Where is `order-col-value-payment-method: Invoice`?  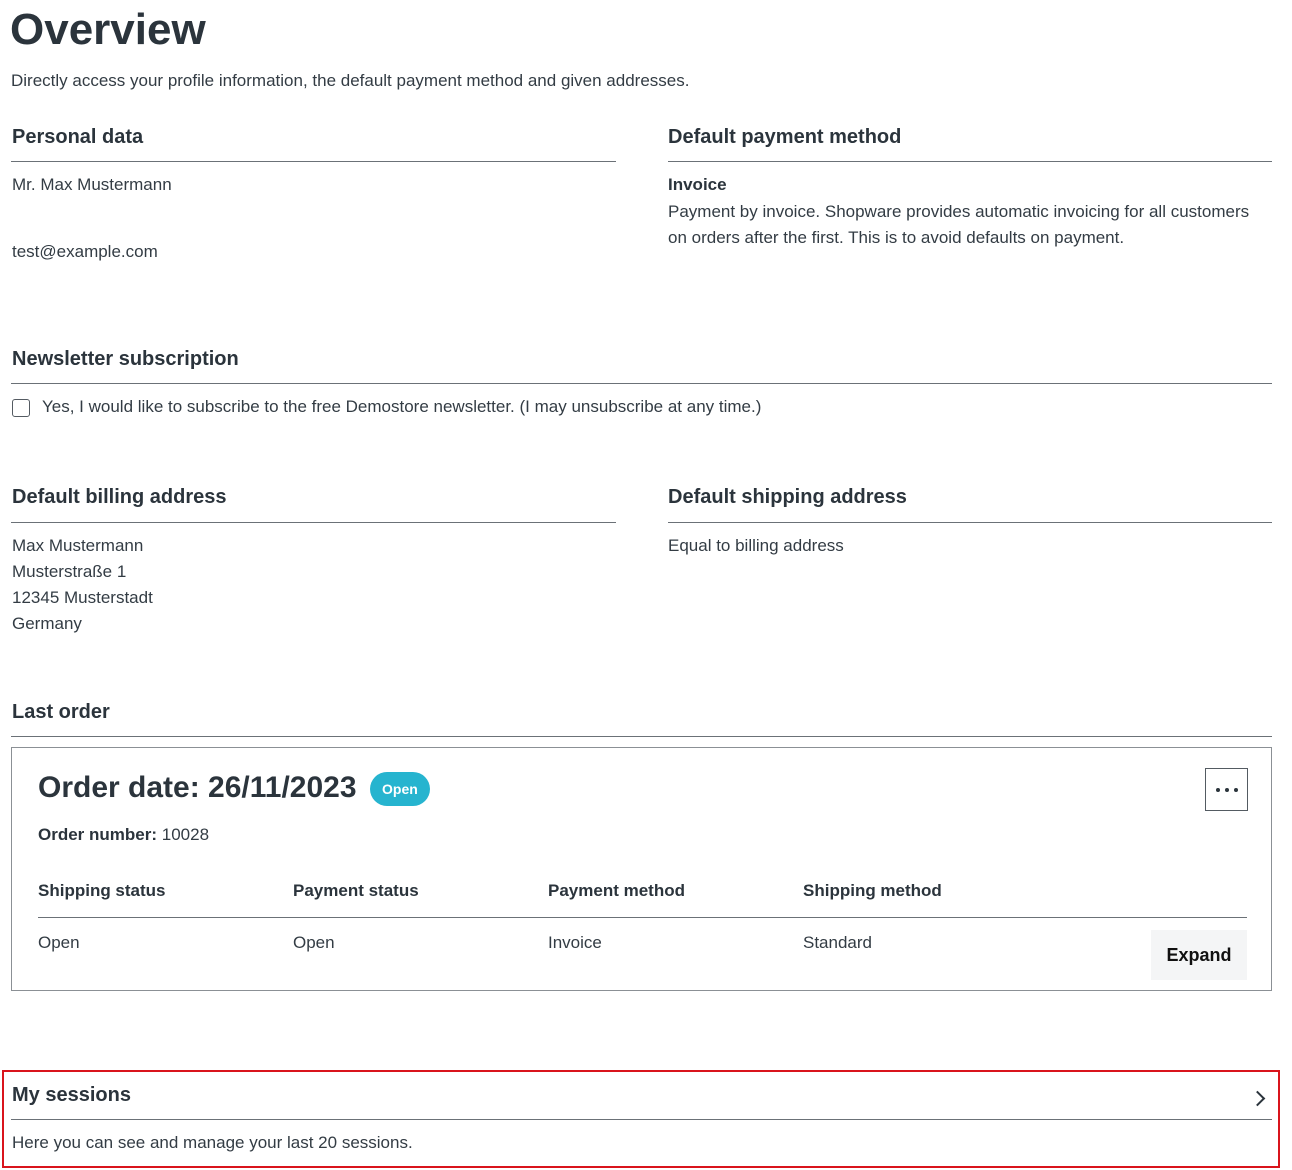
order-col-value-payment-method: Invoice is located at coordinates (575, 942).